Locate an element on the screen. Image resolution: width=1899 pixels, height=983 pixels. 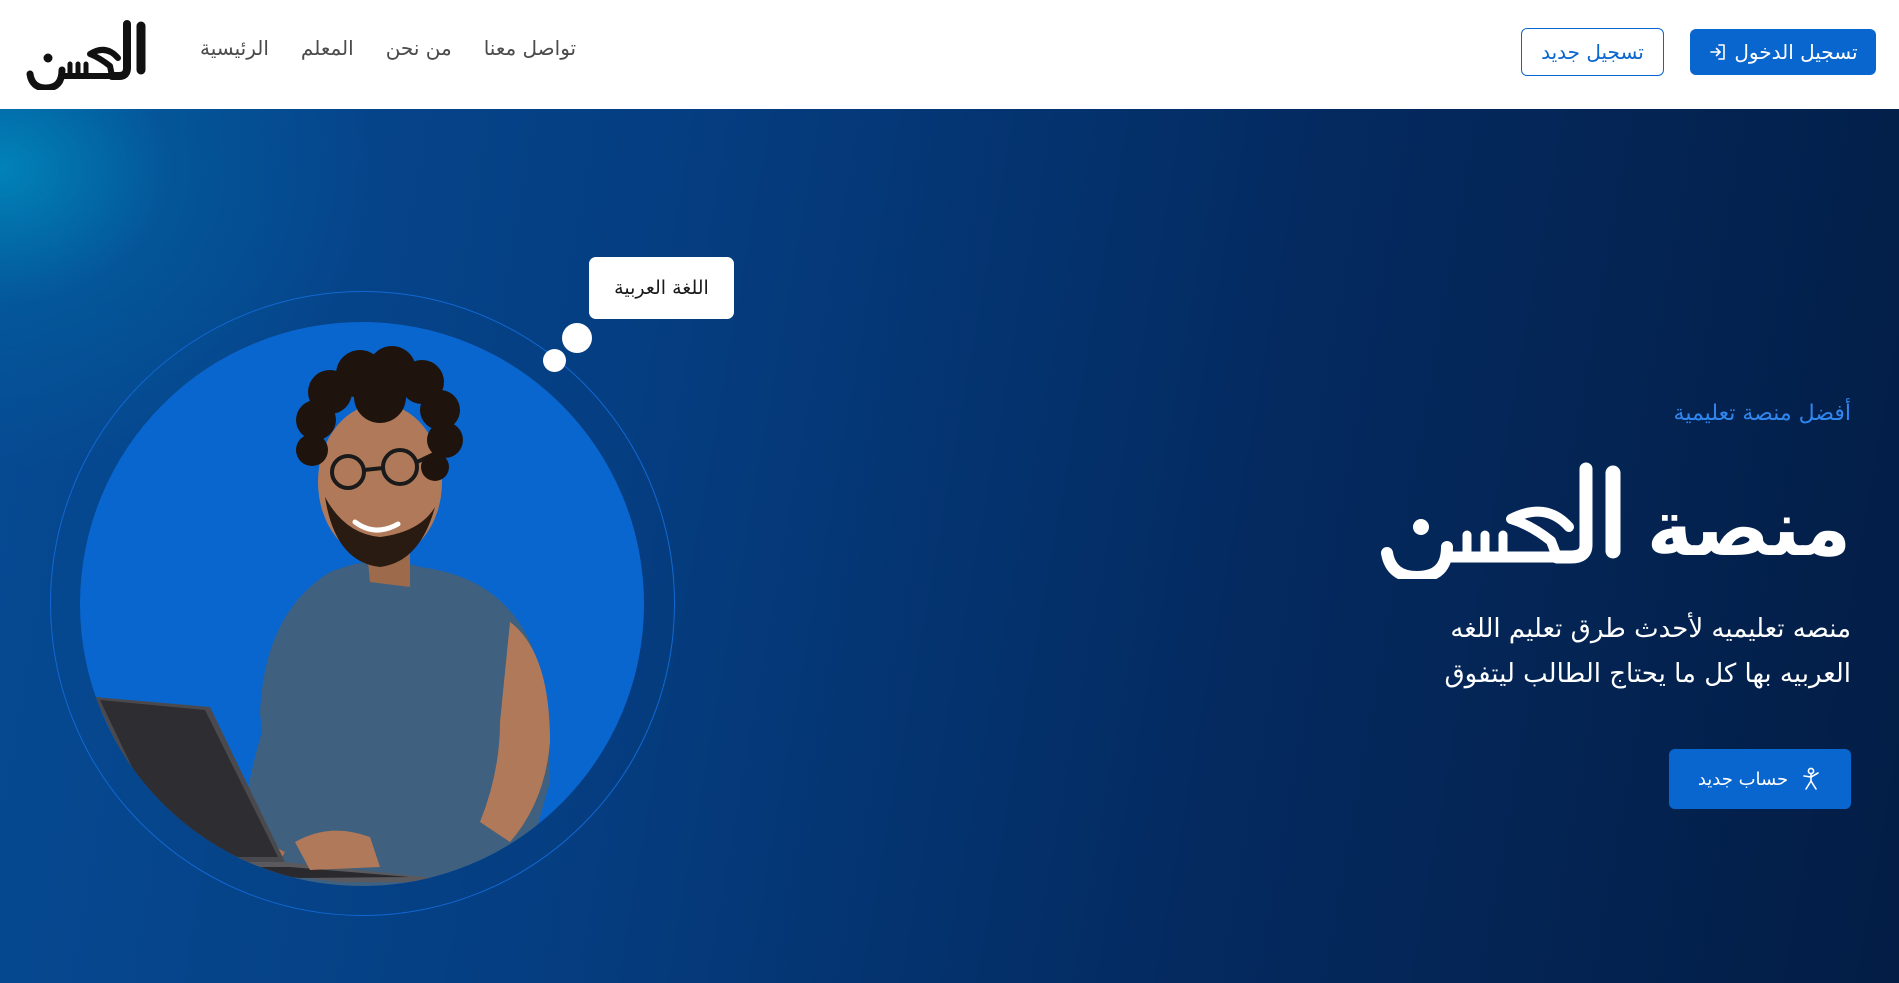
register-button: تسجيل جديد is located at coordinates (1592, 52).